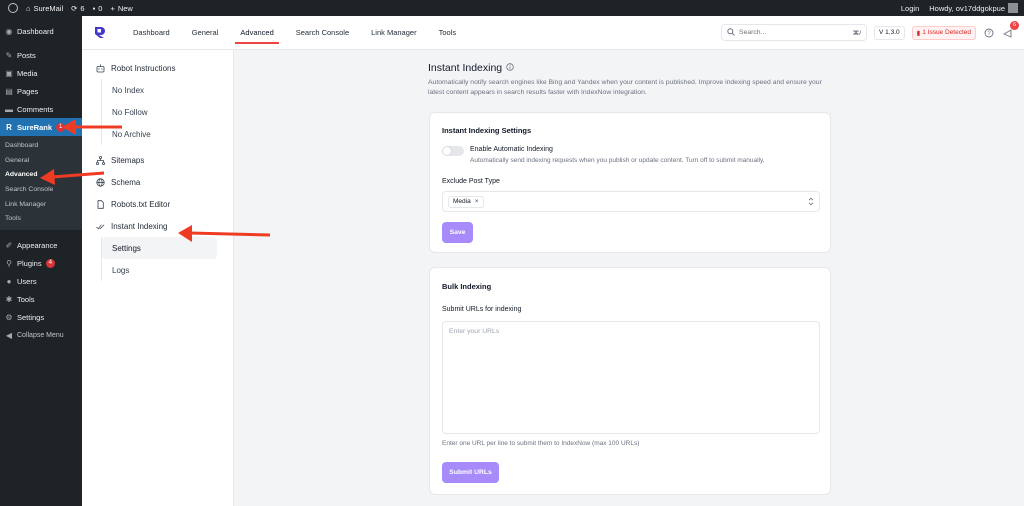 Image resolution: width=1024 pixels, height=506 pixels. I want to click on nav-indexing-settings: Settings, so click(159, 248).